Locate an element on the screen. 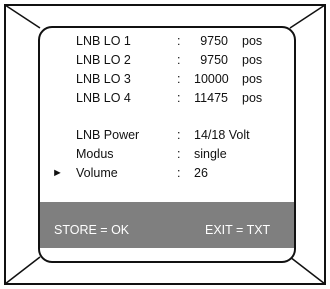 This screenshot has height=289, width=330. menu-row-value: 10000 is located at coordinates (211, 79).